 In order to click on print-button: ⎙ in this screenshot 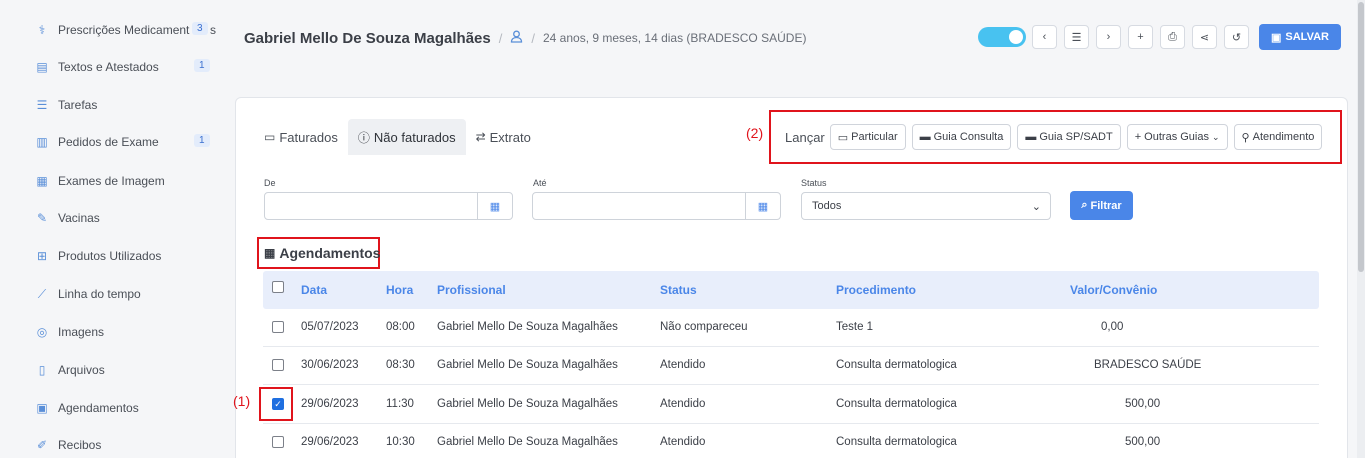, I will do `click(1172, 37)`.